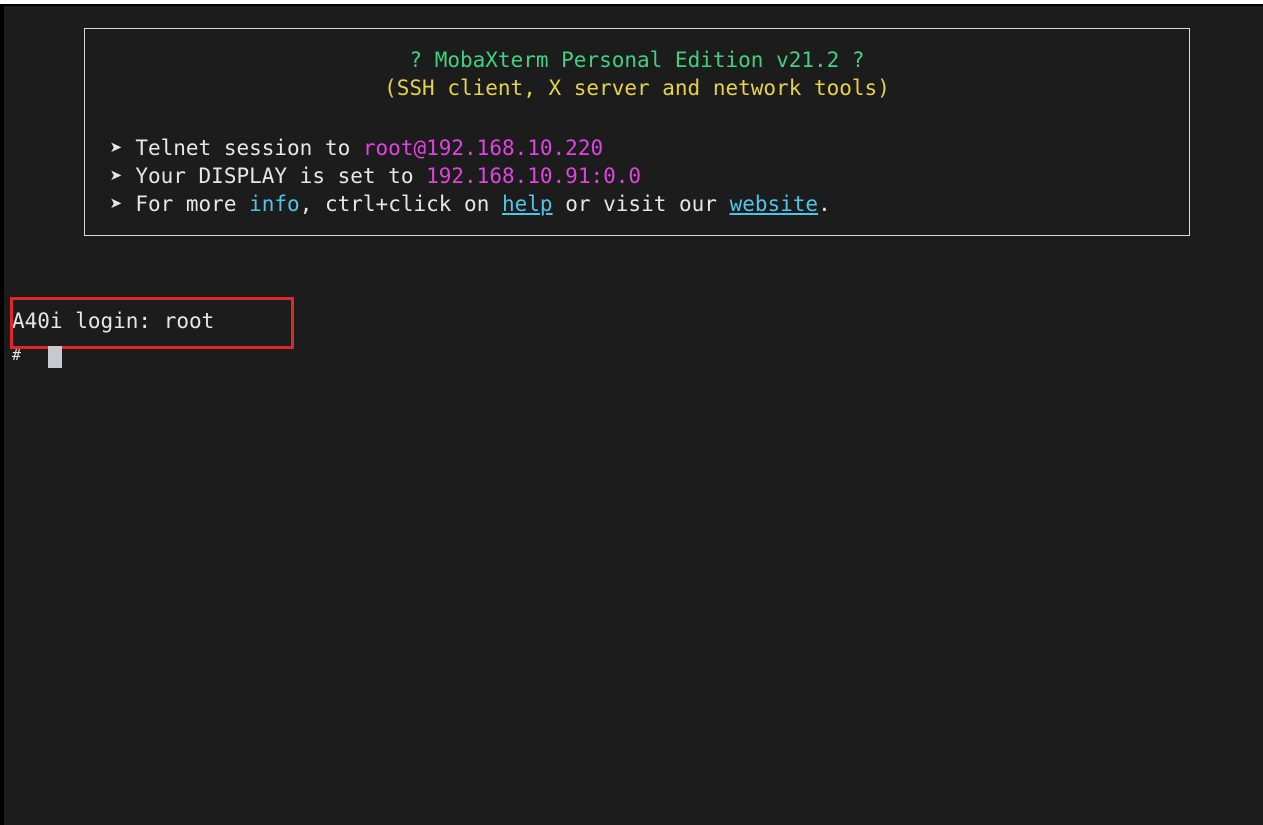  I want to click on display-value: 192.168.10.91:0.0, so click(534, 176).